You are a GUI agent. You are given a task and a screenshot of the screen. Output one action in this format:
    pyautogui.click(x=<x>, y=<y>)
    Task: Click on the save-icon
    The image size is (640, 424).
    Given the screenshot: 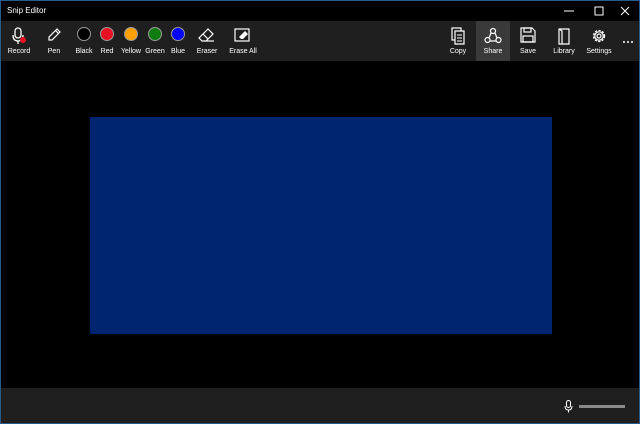 What is the action you would take?
    pyautogui.click(x=528, y=35)
    